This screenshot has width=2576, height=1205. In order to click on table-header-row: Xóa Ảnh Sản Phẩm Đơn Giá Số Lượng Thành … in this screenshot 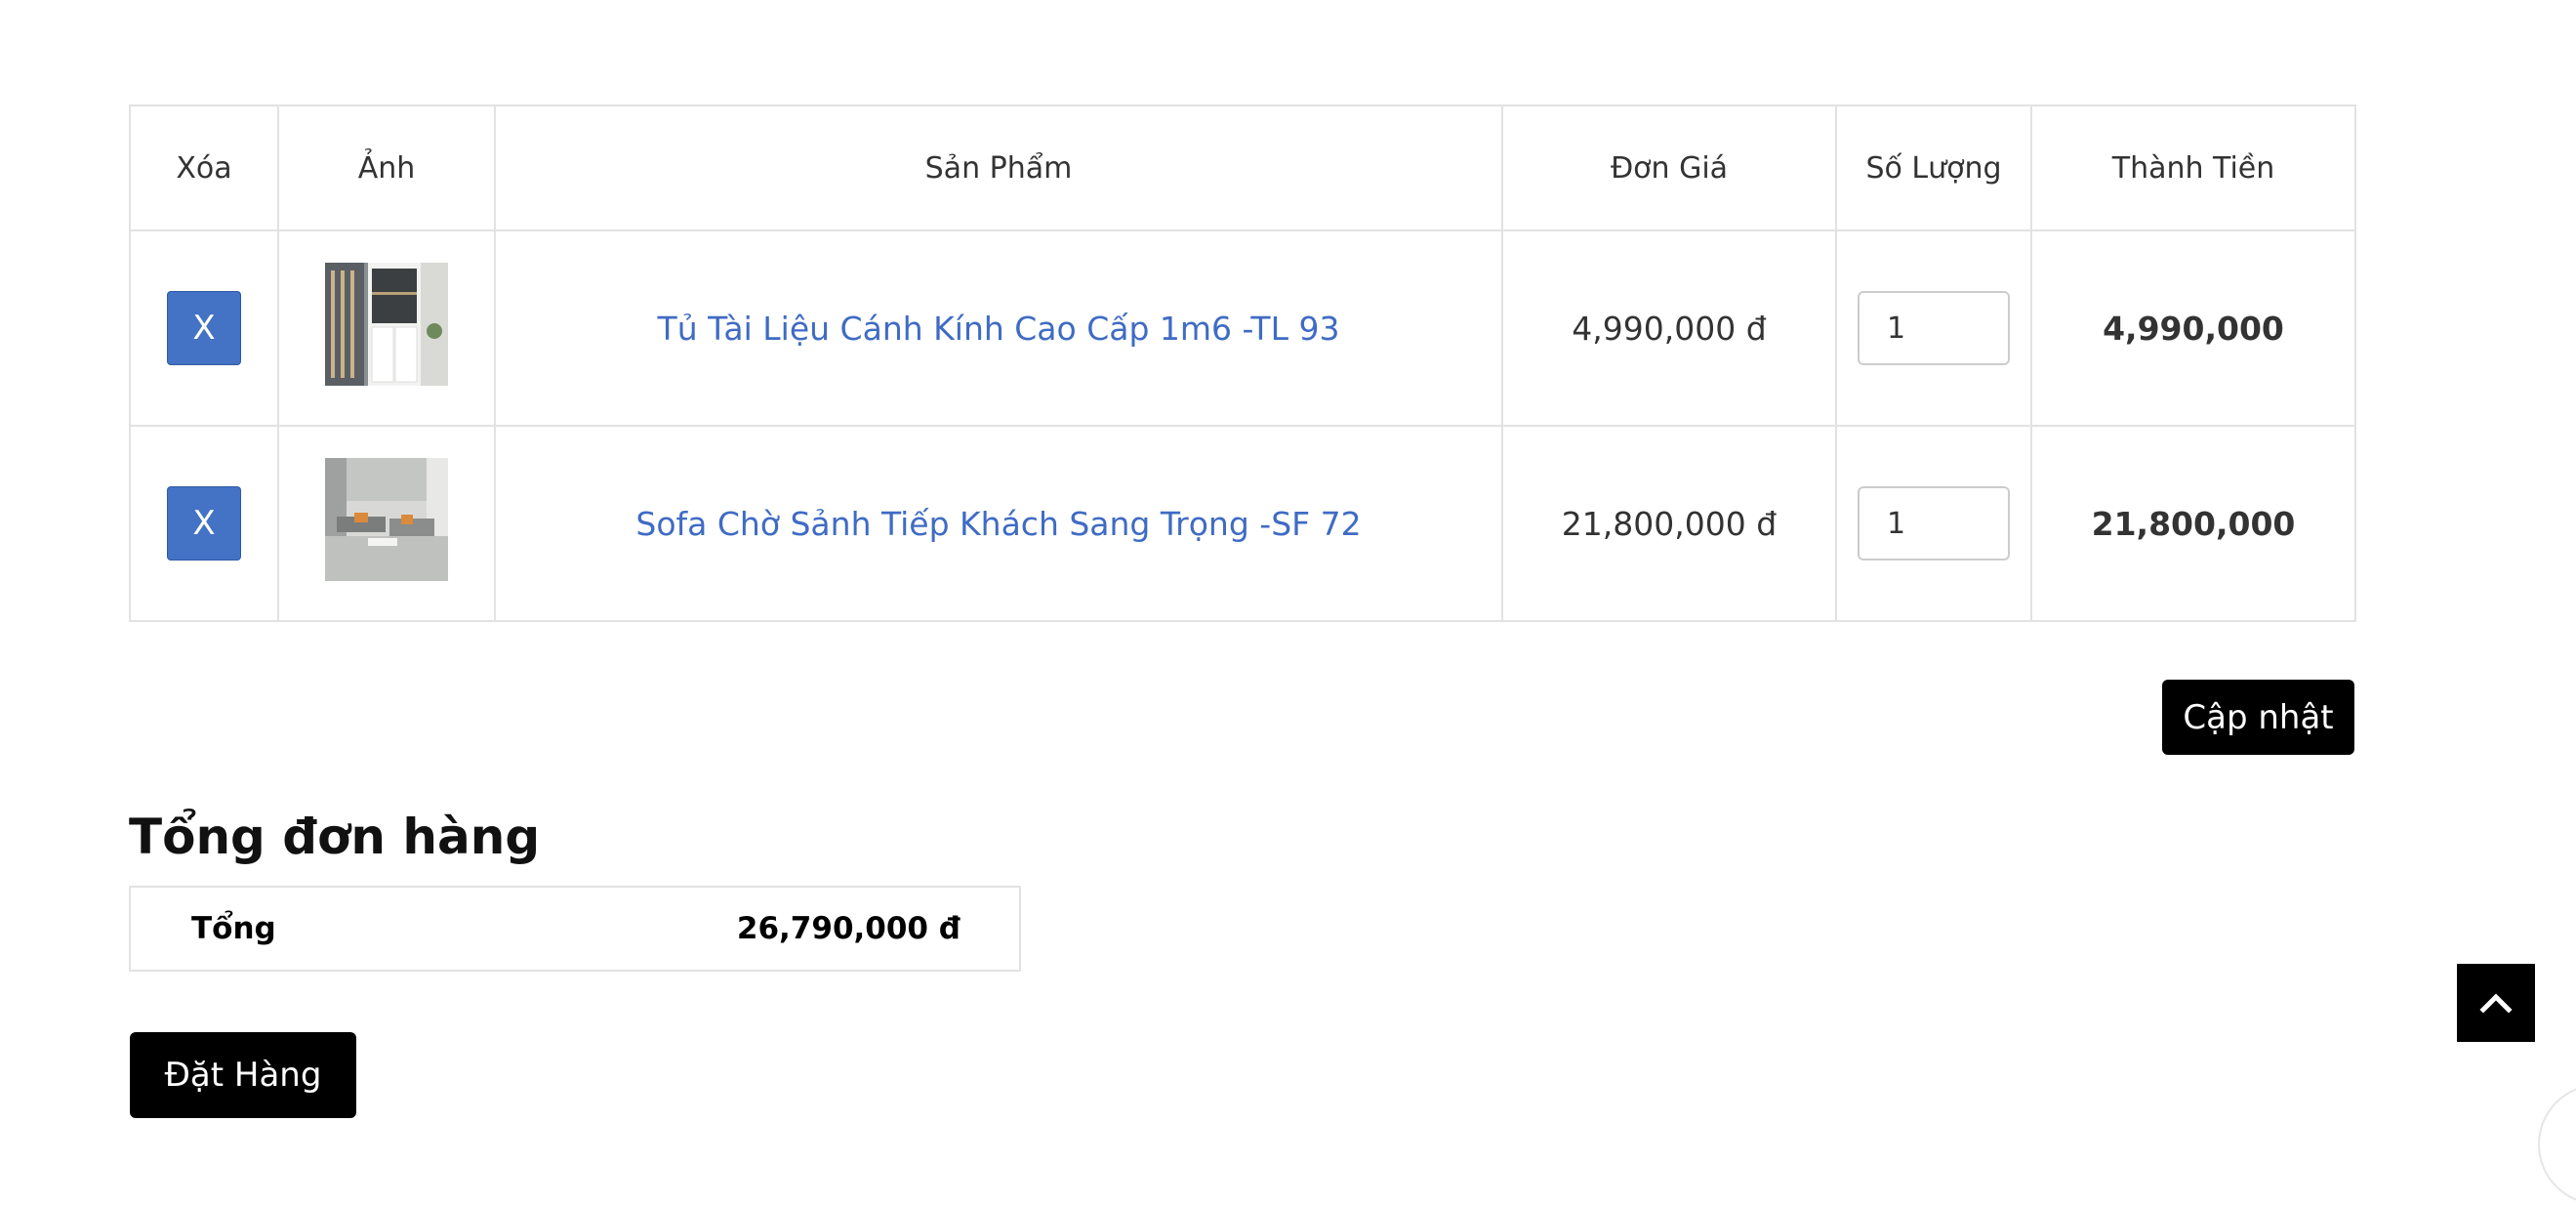, I will do `click(1242, 167)`.